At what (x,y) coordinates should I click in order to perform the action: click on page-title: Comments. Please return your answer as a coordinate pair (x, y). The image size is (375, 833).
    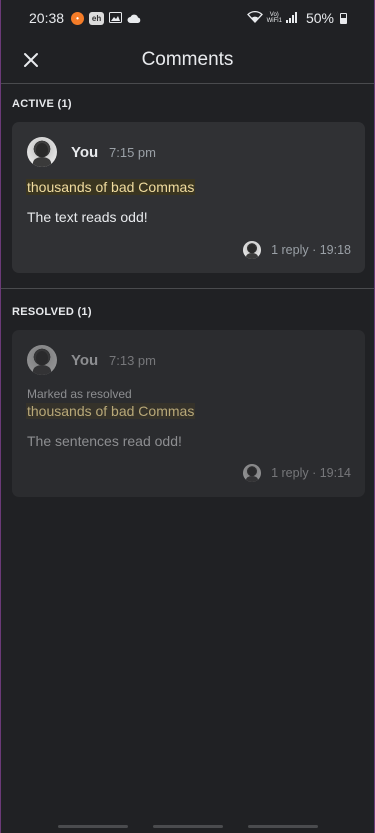
    Looking at the image, I should click on (187, 59).